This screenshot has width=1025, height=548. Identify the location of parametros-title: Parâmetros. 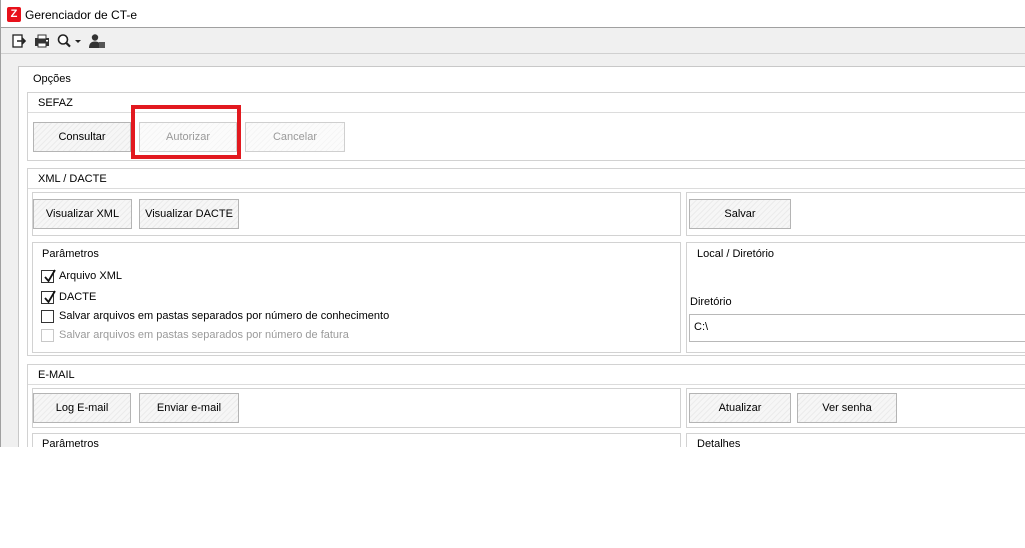
(70, 254).